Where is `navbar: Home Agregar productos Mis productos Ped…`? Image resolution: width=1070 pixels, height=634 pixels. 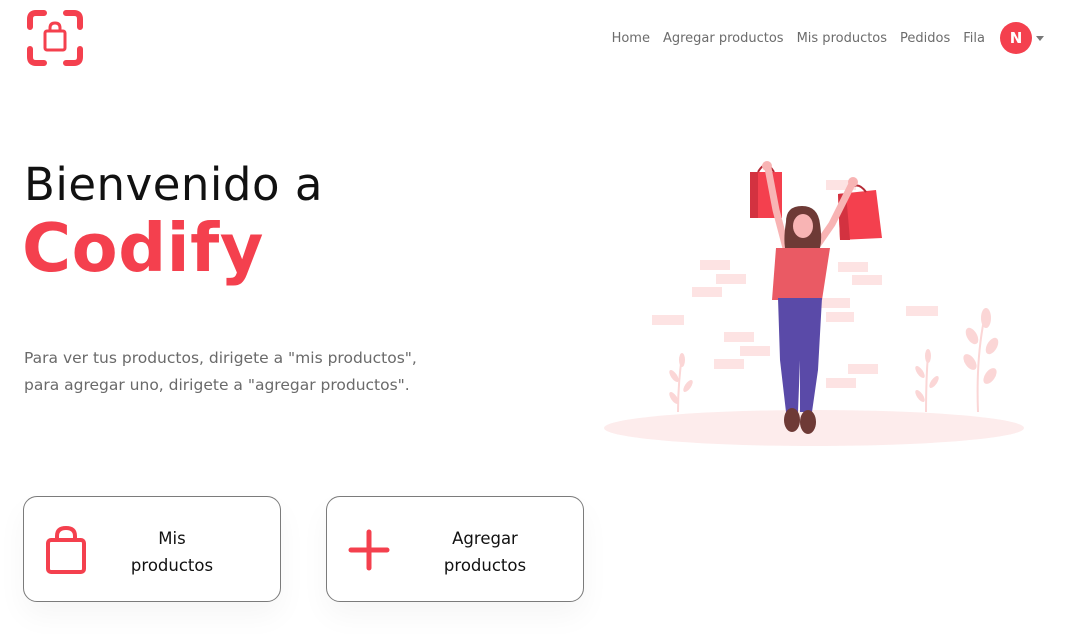
navbar: Home Agregar productos Mis productos Ped… is located at coordinates (828, 38).